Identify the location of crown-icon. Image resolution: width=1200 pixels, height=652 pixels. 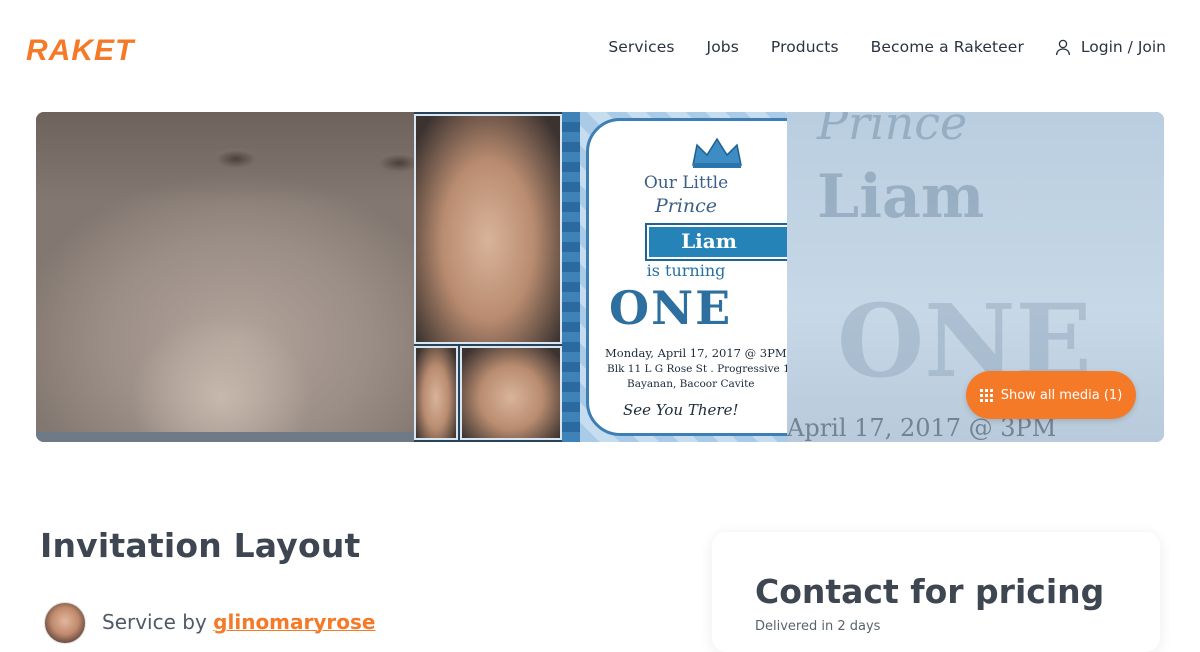
(717, 152).